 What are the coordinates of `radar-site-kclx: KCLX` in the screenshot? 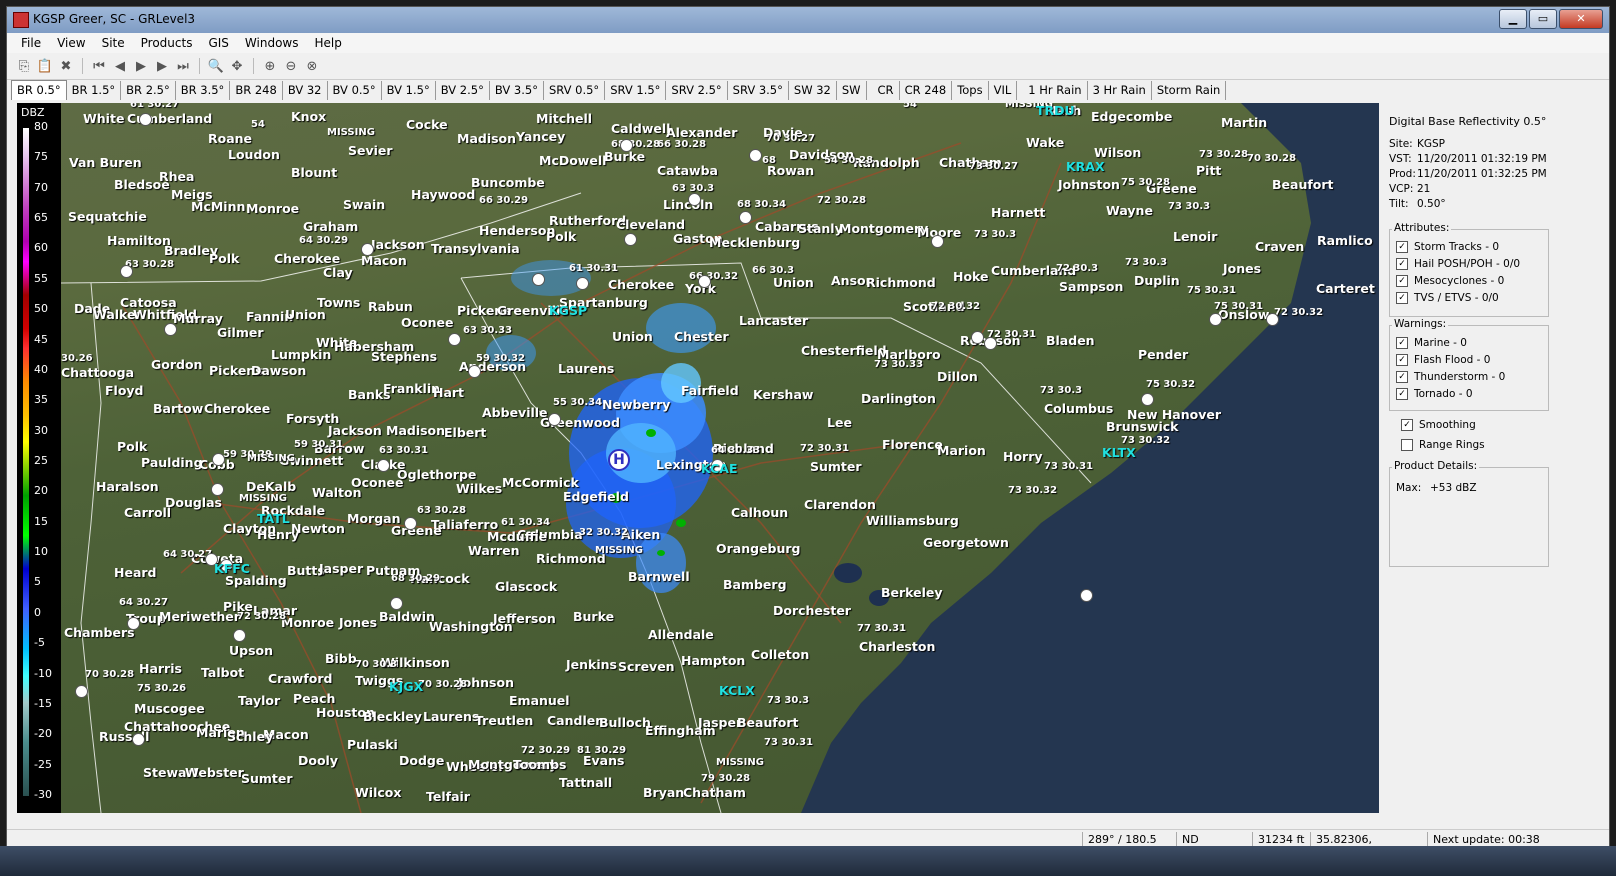 It's located at (737, 690).